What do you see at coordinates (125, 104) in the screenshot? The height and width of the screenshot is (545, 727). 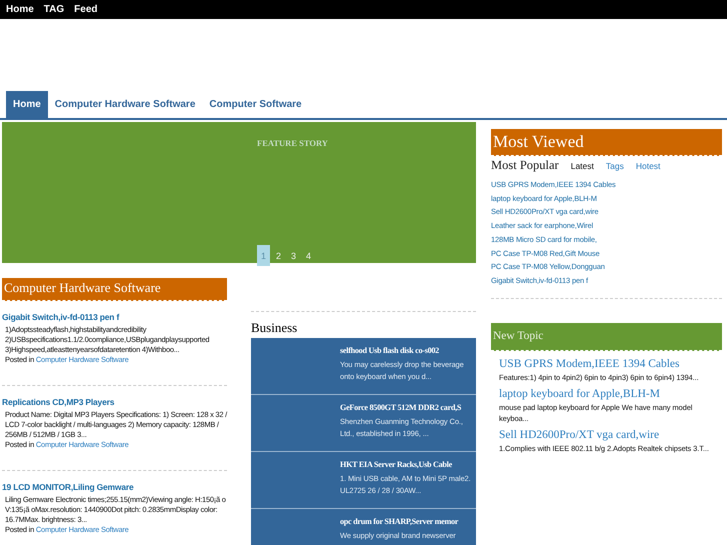 I see `nav-tab: Computer Hardware Software` at bounding box center [125, 104].